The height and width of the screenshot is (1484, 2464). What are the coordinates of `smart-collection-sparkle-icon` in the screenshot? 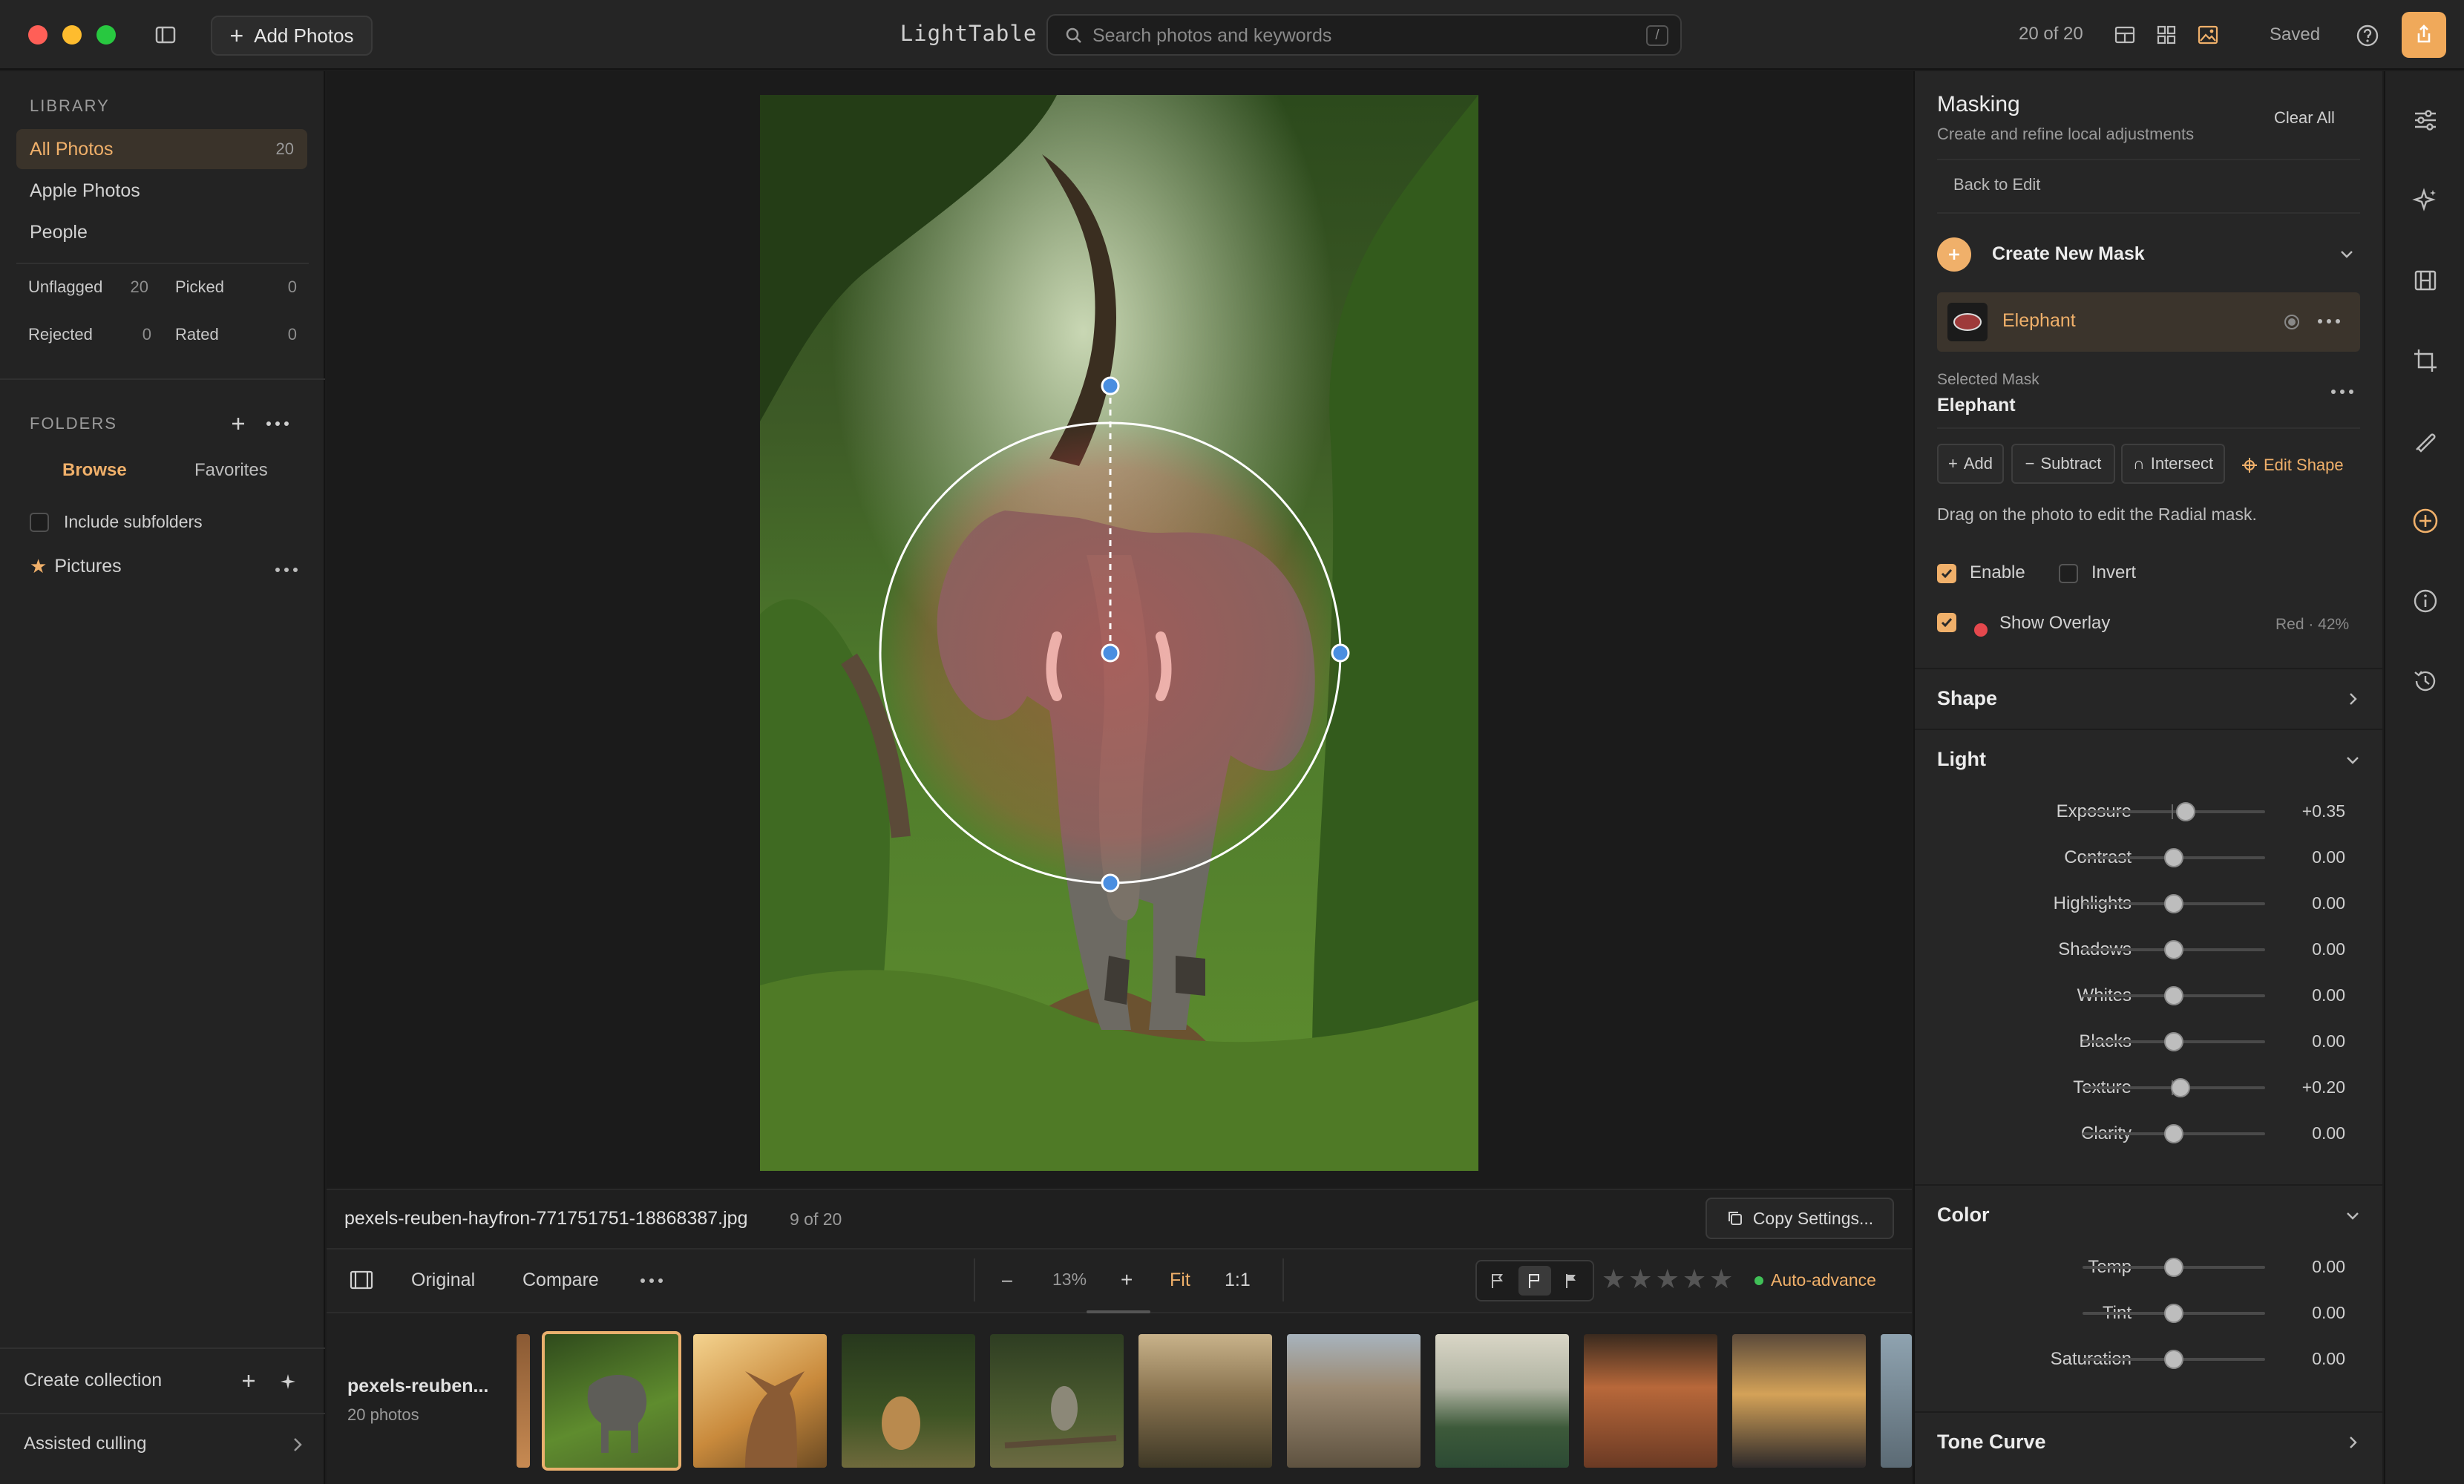 It's located at (288, 1384).